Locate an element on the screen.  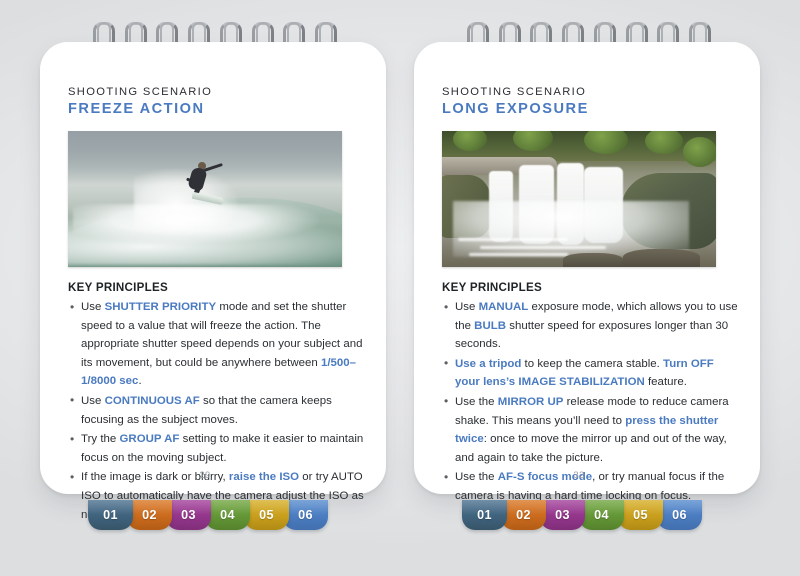
surfer-figure is located at coordinates (203, 184).